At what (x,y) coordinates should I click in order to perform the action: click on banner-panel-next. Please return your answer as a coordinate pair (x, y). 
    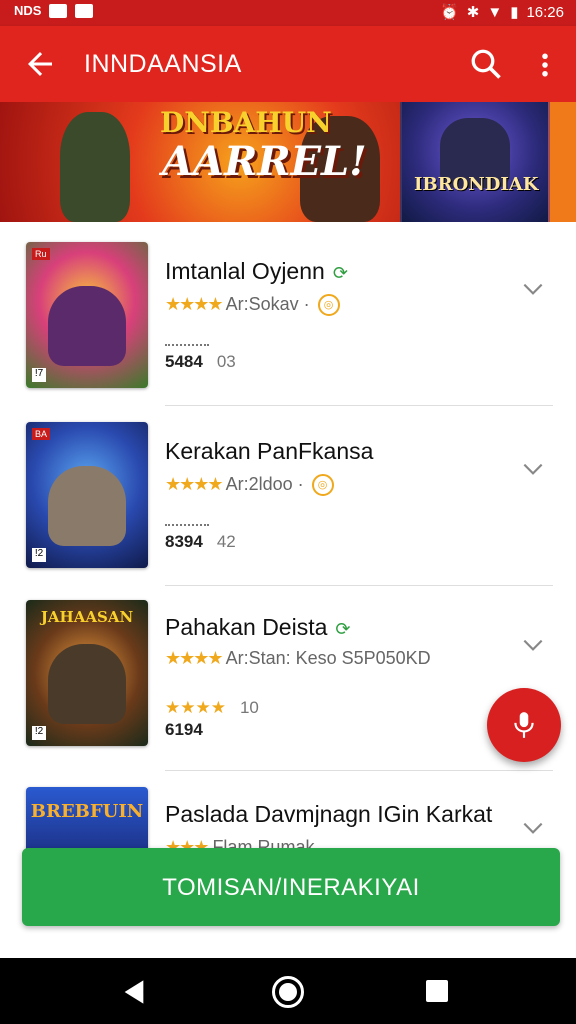
    Looking at the image, I should click on (563, 162).